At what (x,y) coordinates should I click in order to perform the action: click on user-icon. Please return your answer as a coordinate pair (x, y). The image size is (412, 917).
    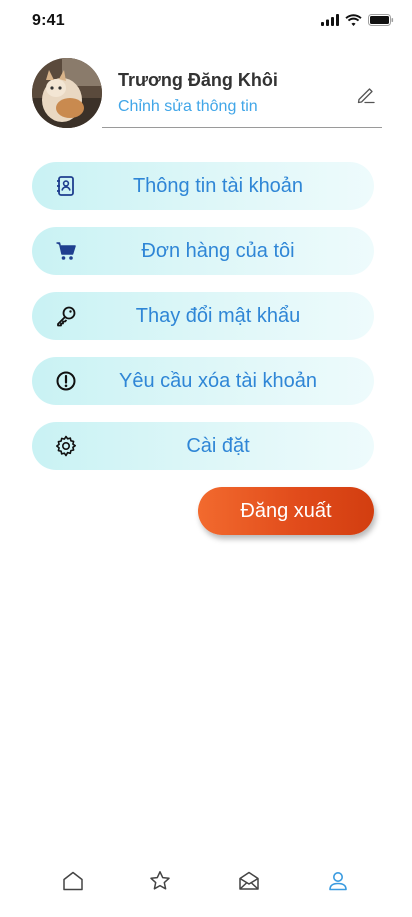
    Looking at the image, I should click on (338, 883).